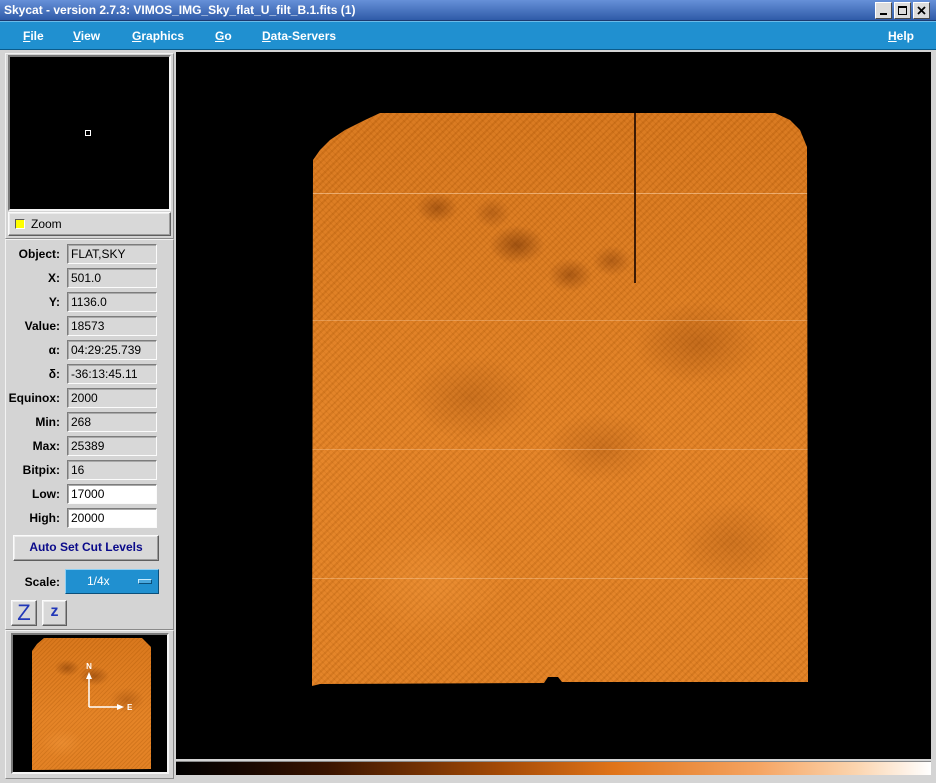 The image size is (936, 783). I want to click on min-label: Min:, so click(47, 422).